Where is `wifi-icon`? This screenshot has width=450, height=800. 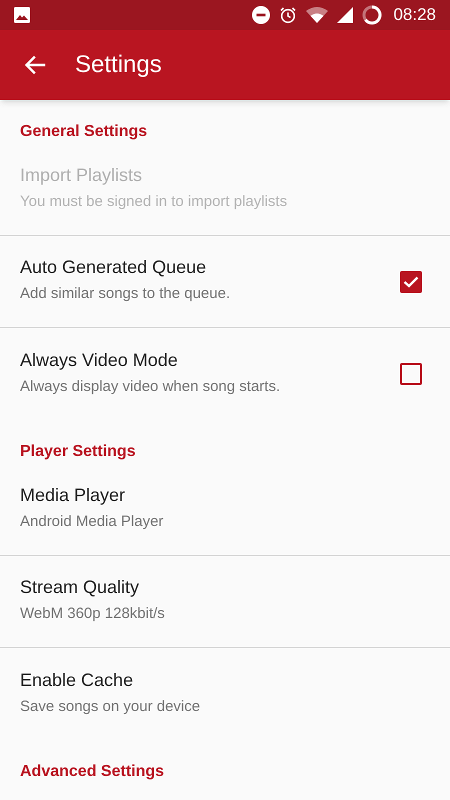 wifi-icon is located at coordinates (317, 15).